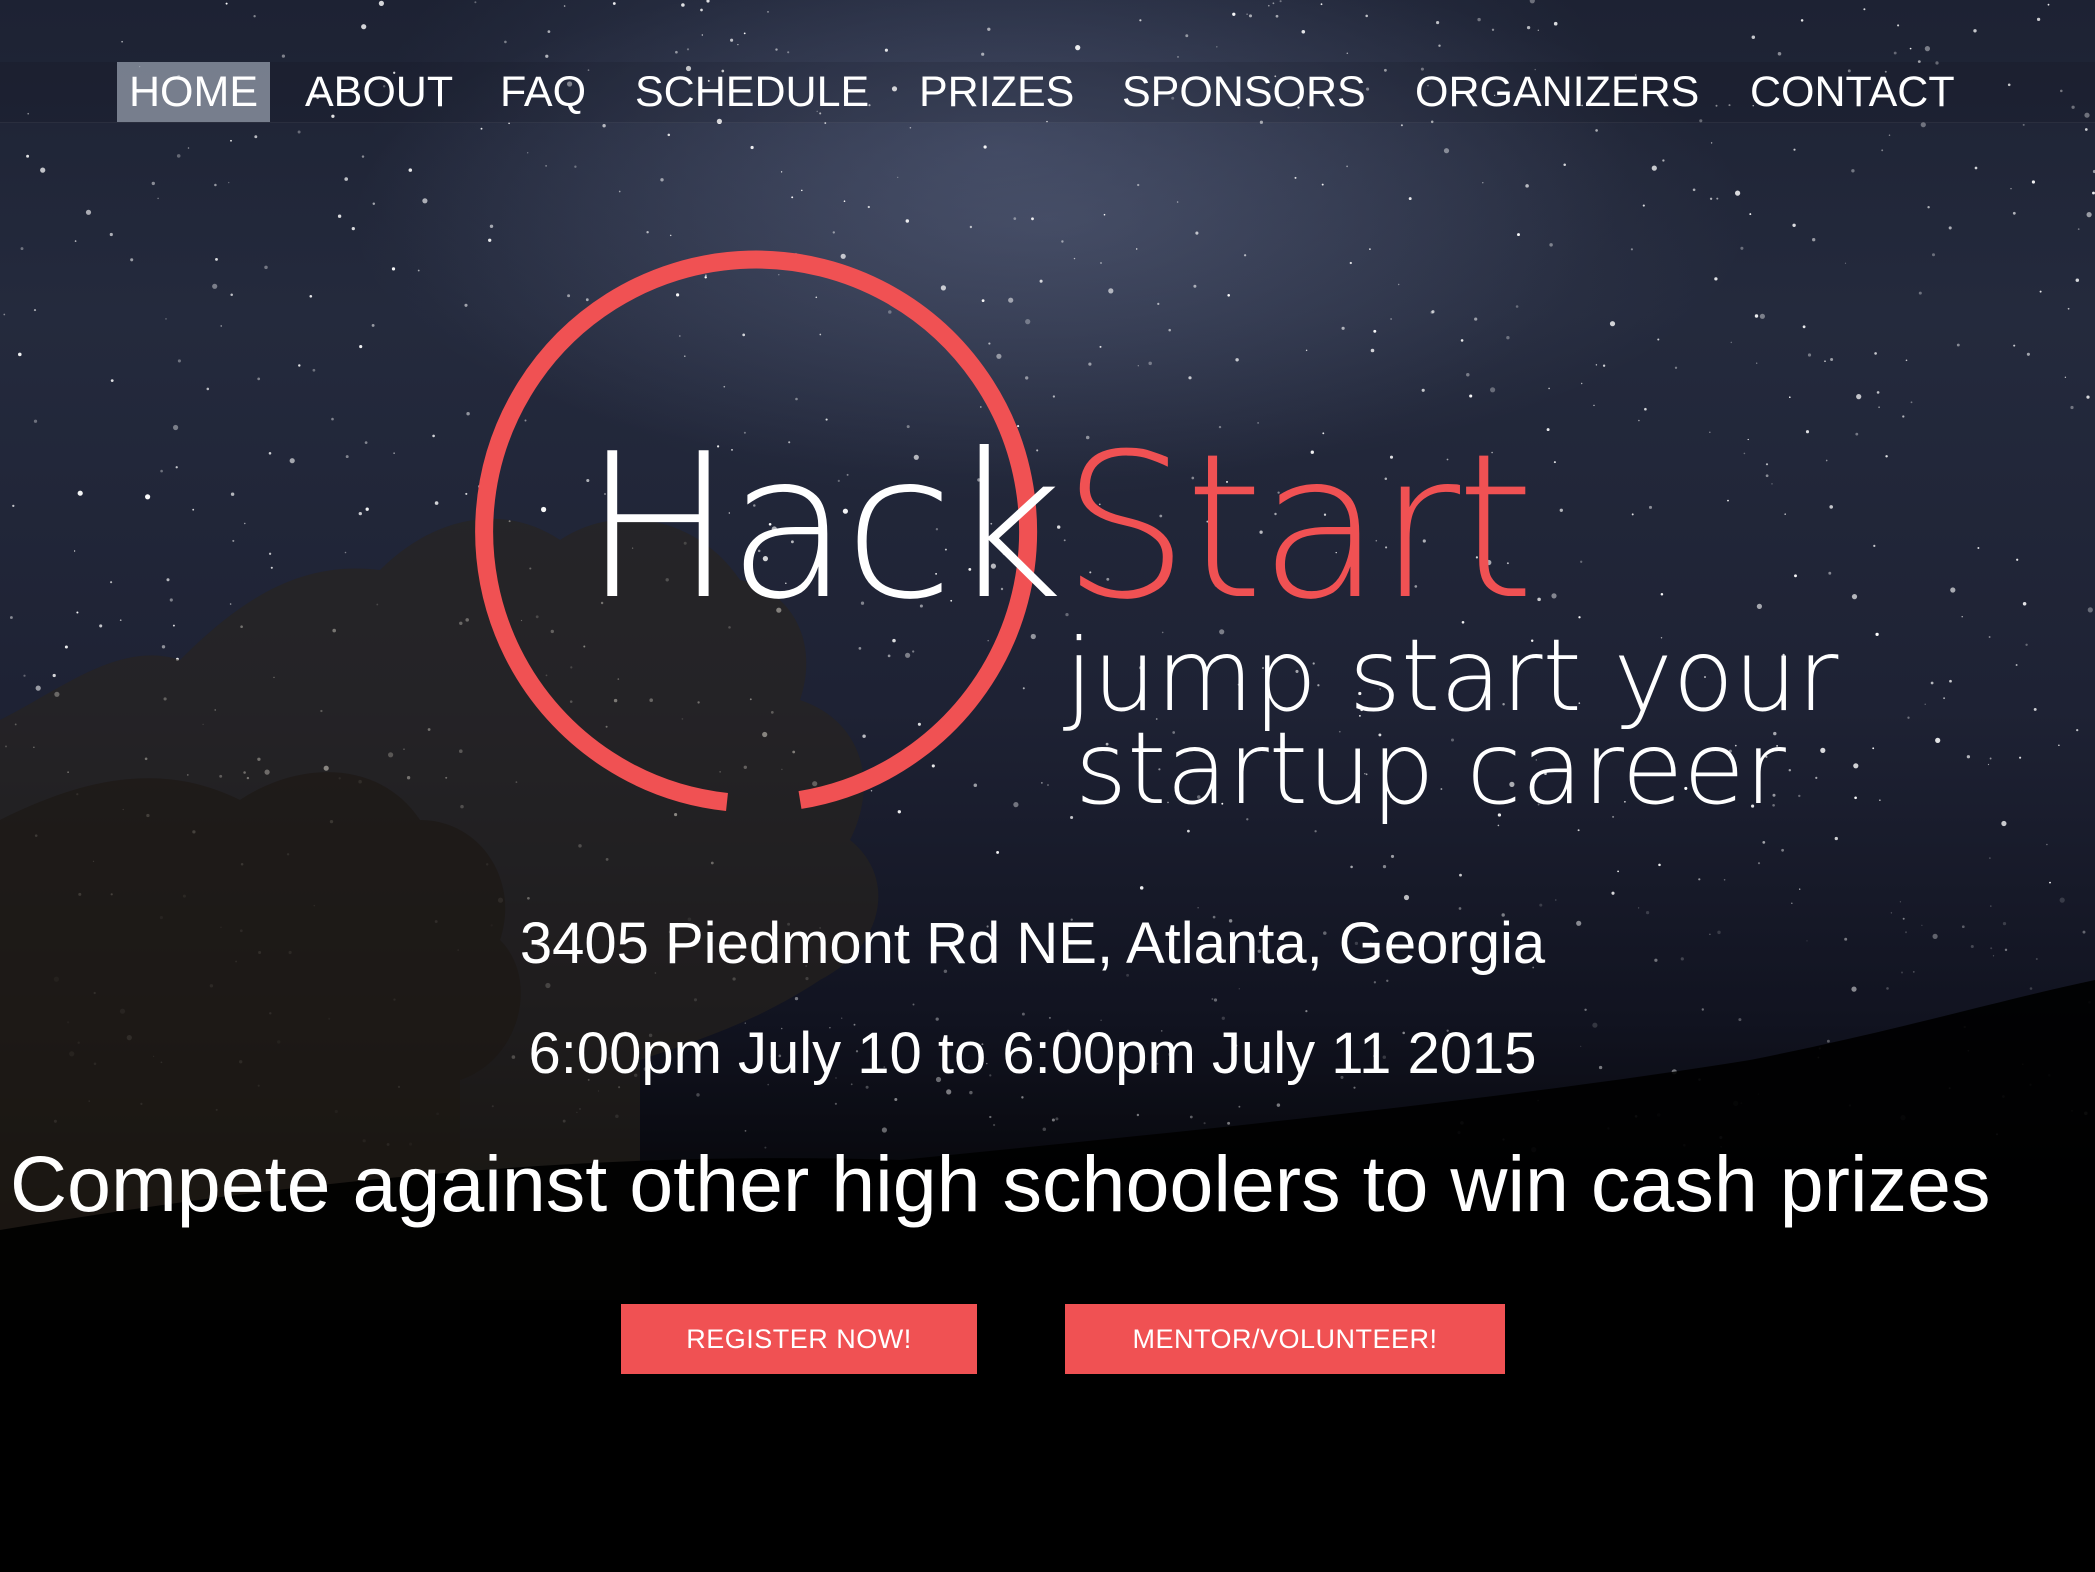 Image resolution: width=2095 pixels, height=1572 pixels. Describe the element at coordinates (996, 92) in the screenshot. I see `nav-item-prizes: PRIZES` at that location.